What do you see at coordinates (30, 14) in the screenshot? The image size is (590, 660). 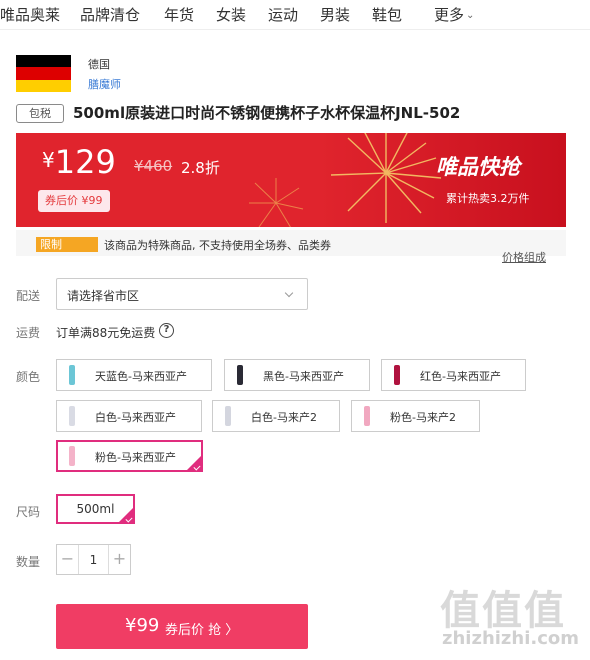 I see `nav-item-outlet: 唯品奥莱` at bounding box center [30, 14].